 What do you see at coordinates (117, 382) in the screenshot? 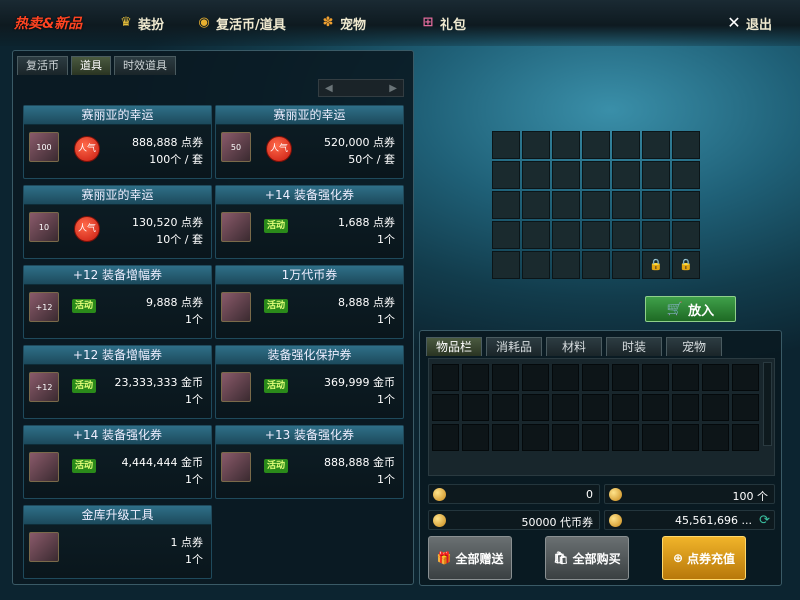
I see `item-card: +12 装备增幅券 +12 活动 23,333,333 金币 1个` at bounding box center [117, 382].